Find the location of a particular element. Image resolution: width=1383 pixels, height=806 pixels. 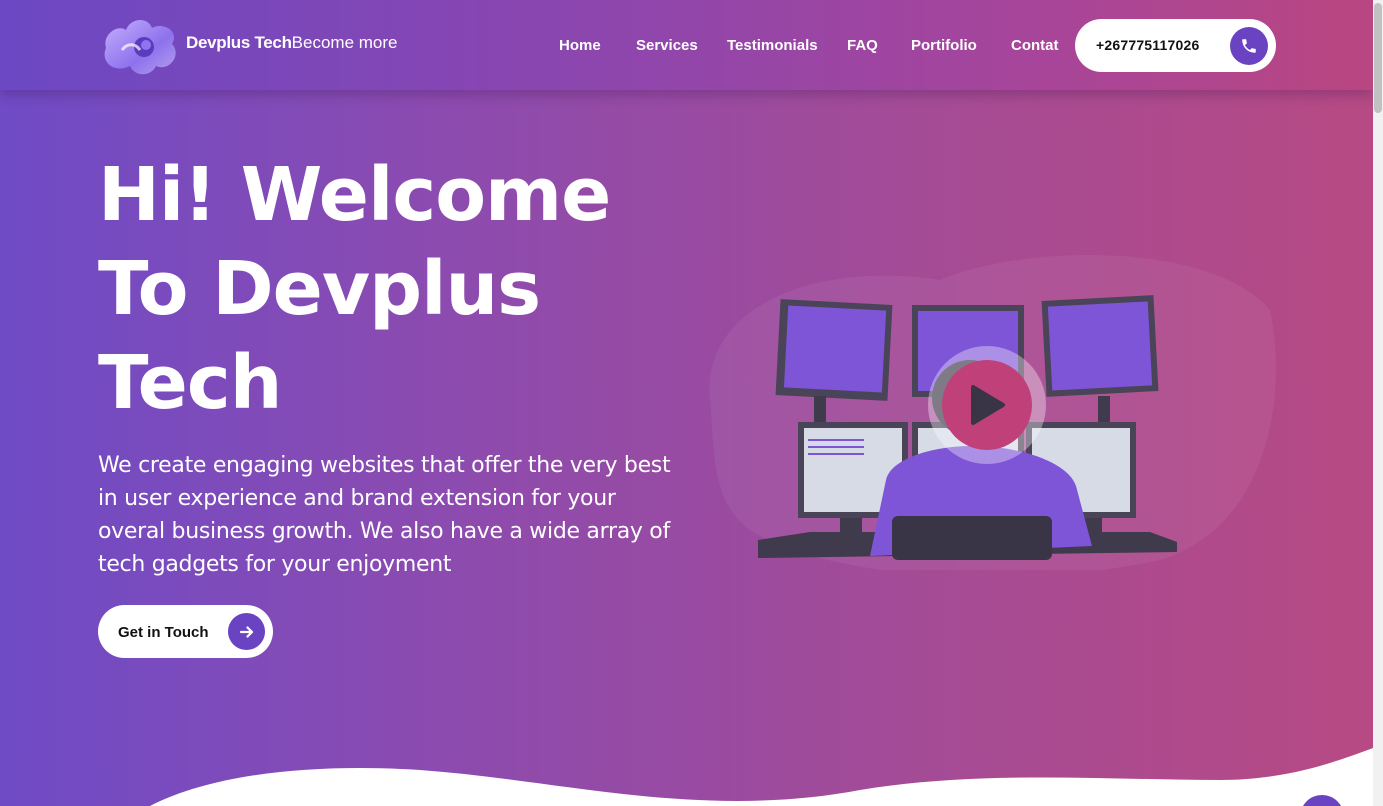

scrollbar-thumb is located at coordinates (1378, 58).